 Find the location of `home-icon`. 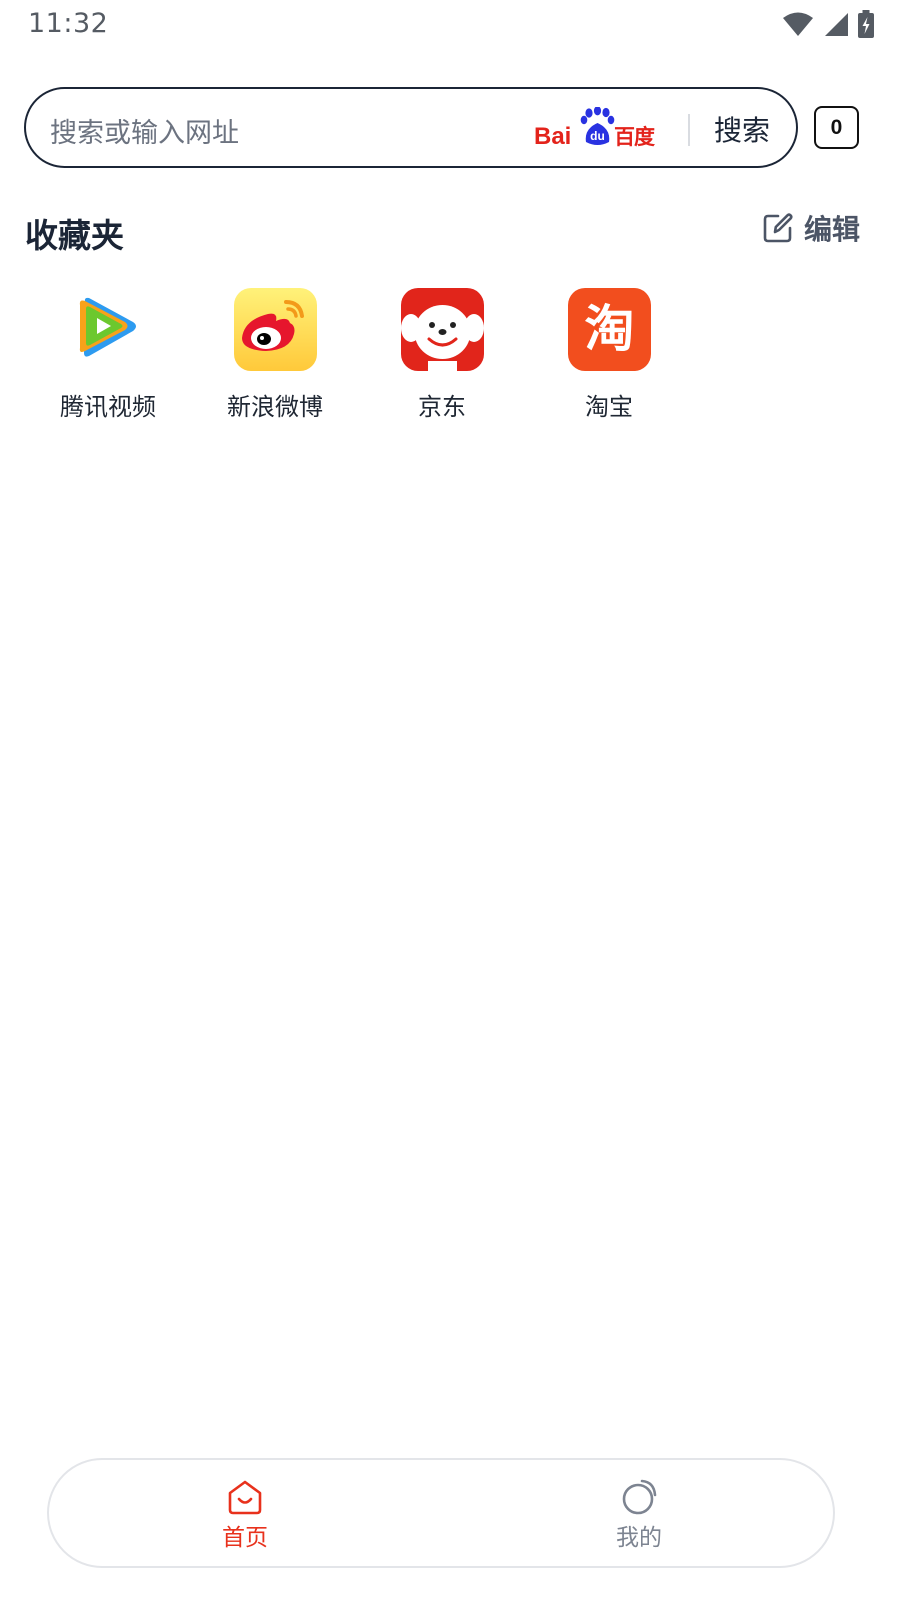

home-icon is located at coordinates (245, 1497).